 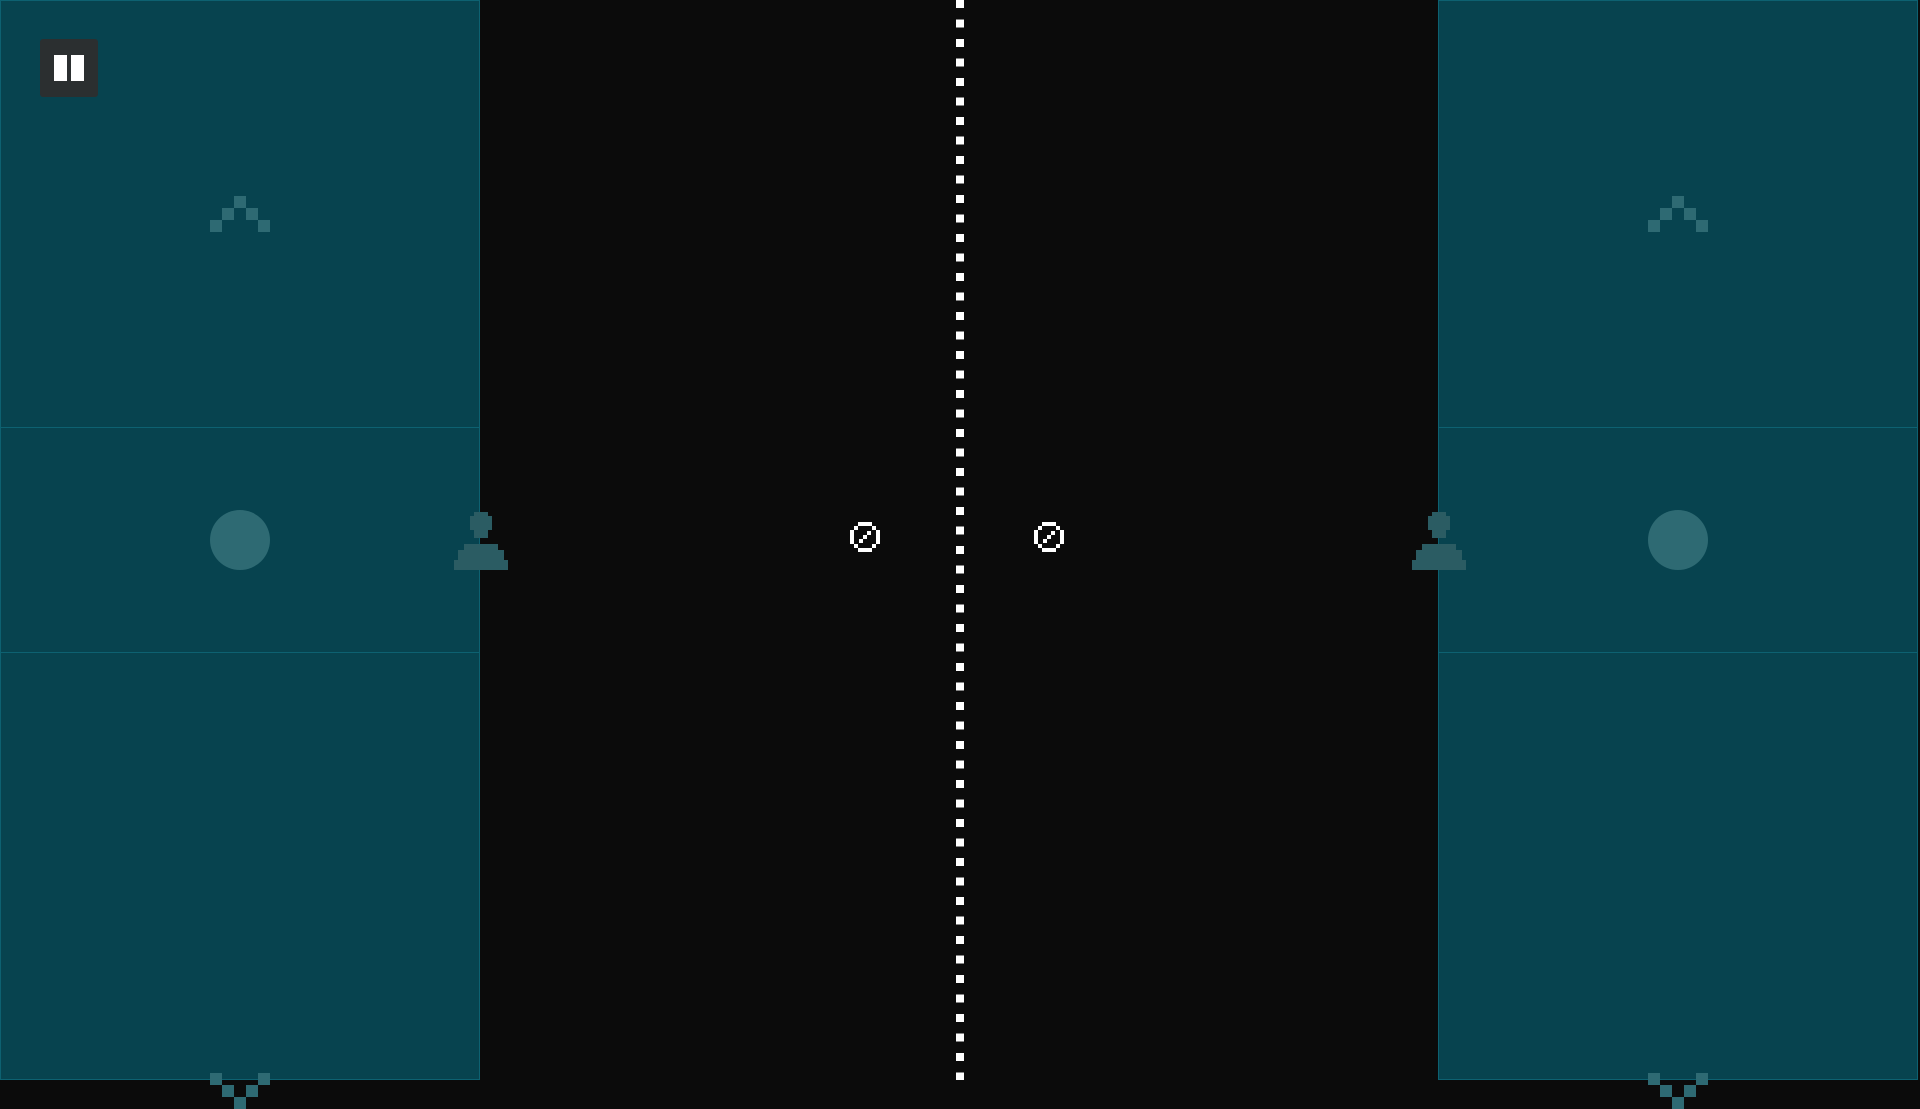 I want to click on right-up-zone, so click(x=1678, y=214).